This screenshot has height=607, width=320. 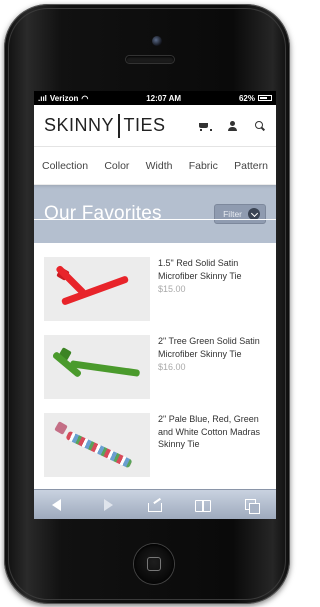 What do you see at coordinates (61, 428) in the screenshot?
I see `tie-knot-shape` at bounding box center [61, 428].